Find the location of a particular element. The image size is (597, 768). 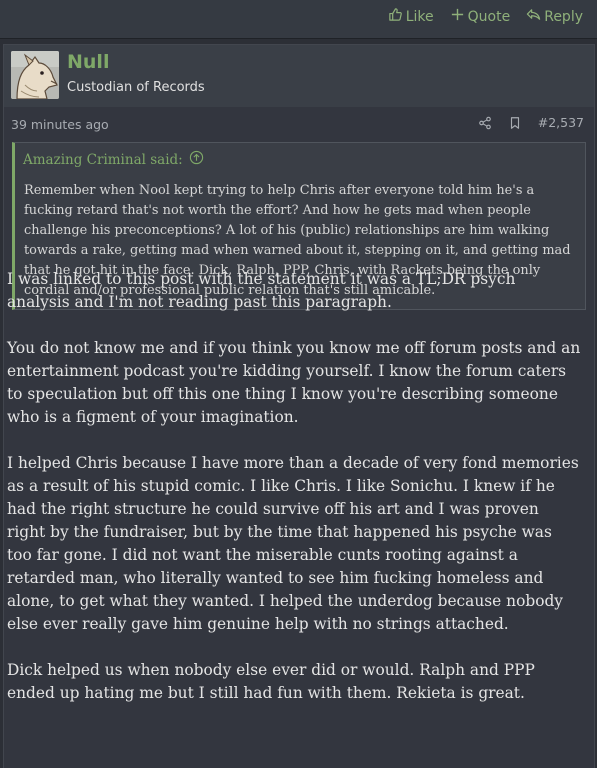

avatar is located at coordinates (35, 75).